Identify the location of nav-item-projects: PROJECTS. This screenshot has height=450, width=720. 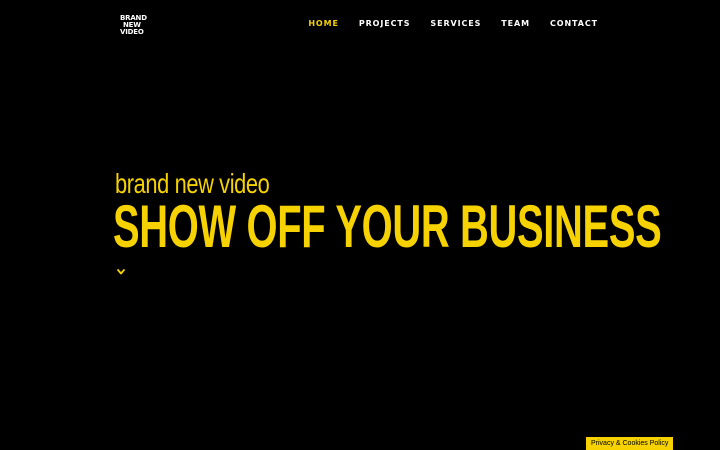
(385, 23).